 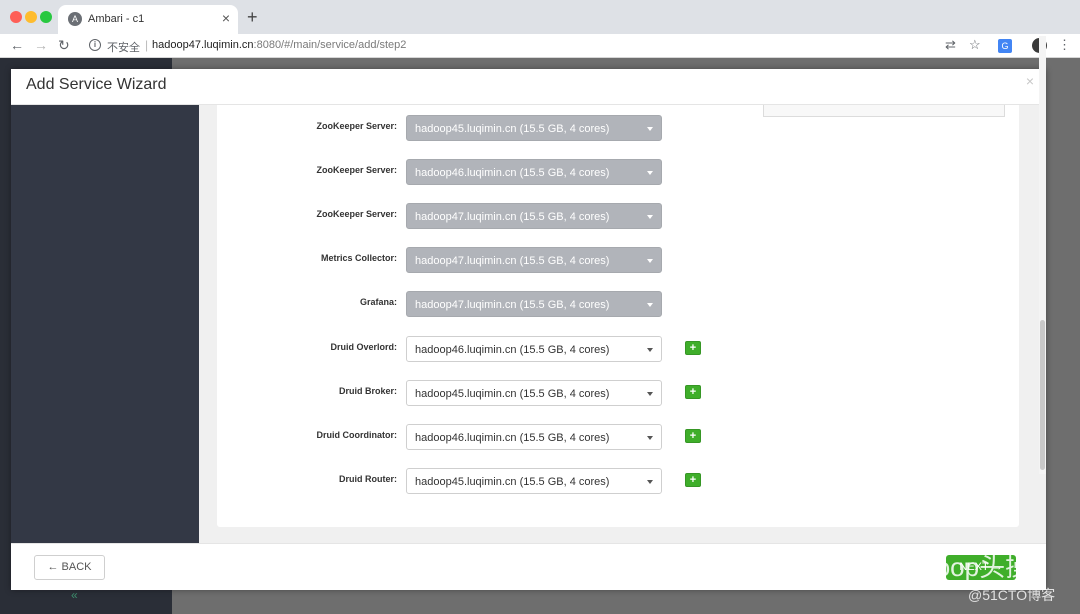 I want to click on browser-tabstrip: A Ambari - c1 × +, so click(x=540, y=17).